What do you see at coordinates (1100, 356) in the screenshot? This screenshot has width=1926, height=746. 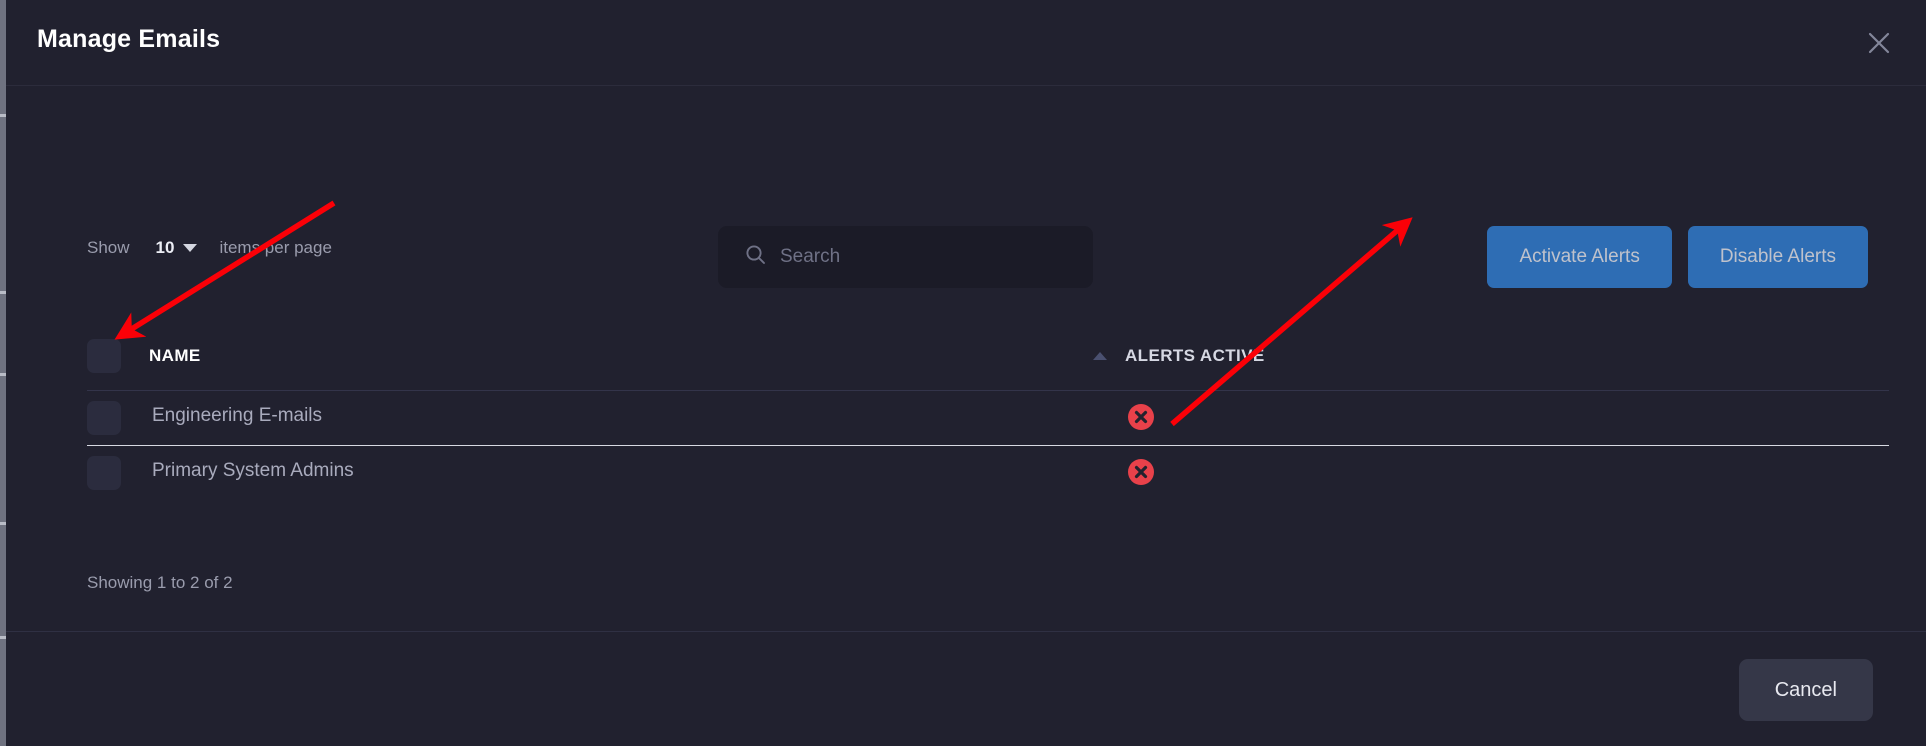 I see `sort-ascending-caret-icon` at bounding box center [1100, 356].